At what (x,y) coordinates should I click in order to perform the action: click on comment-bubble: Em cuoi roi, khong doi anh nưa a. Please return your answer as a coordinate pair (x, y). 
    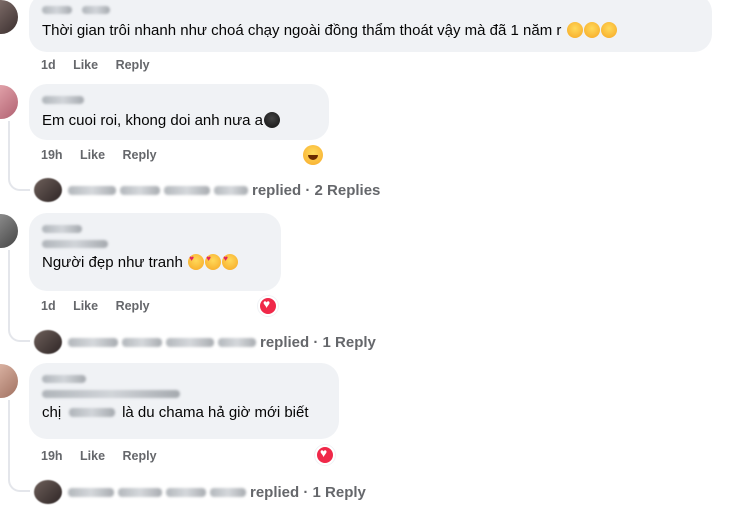
    Looking at the image, I should click on (179, 112).